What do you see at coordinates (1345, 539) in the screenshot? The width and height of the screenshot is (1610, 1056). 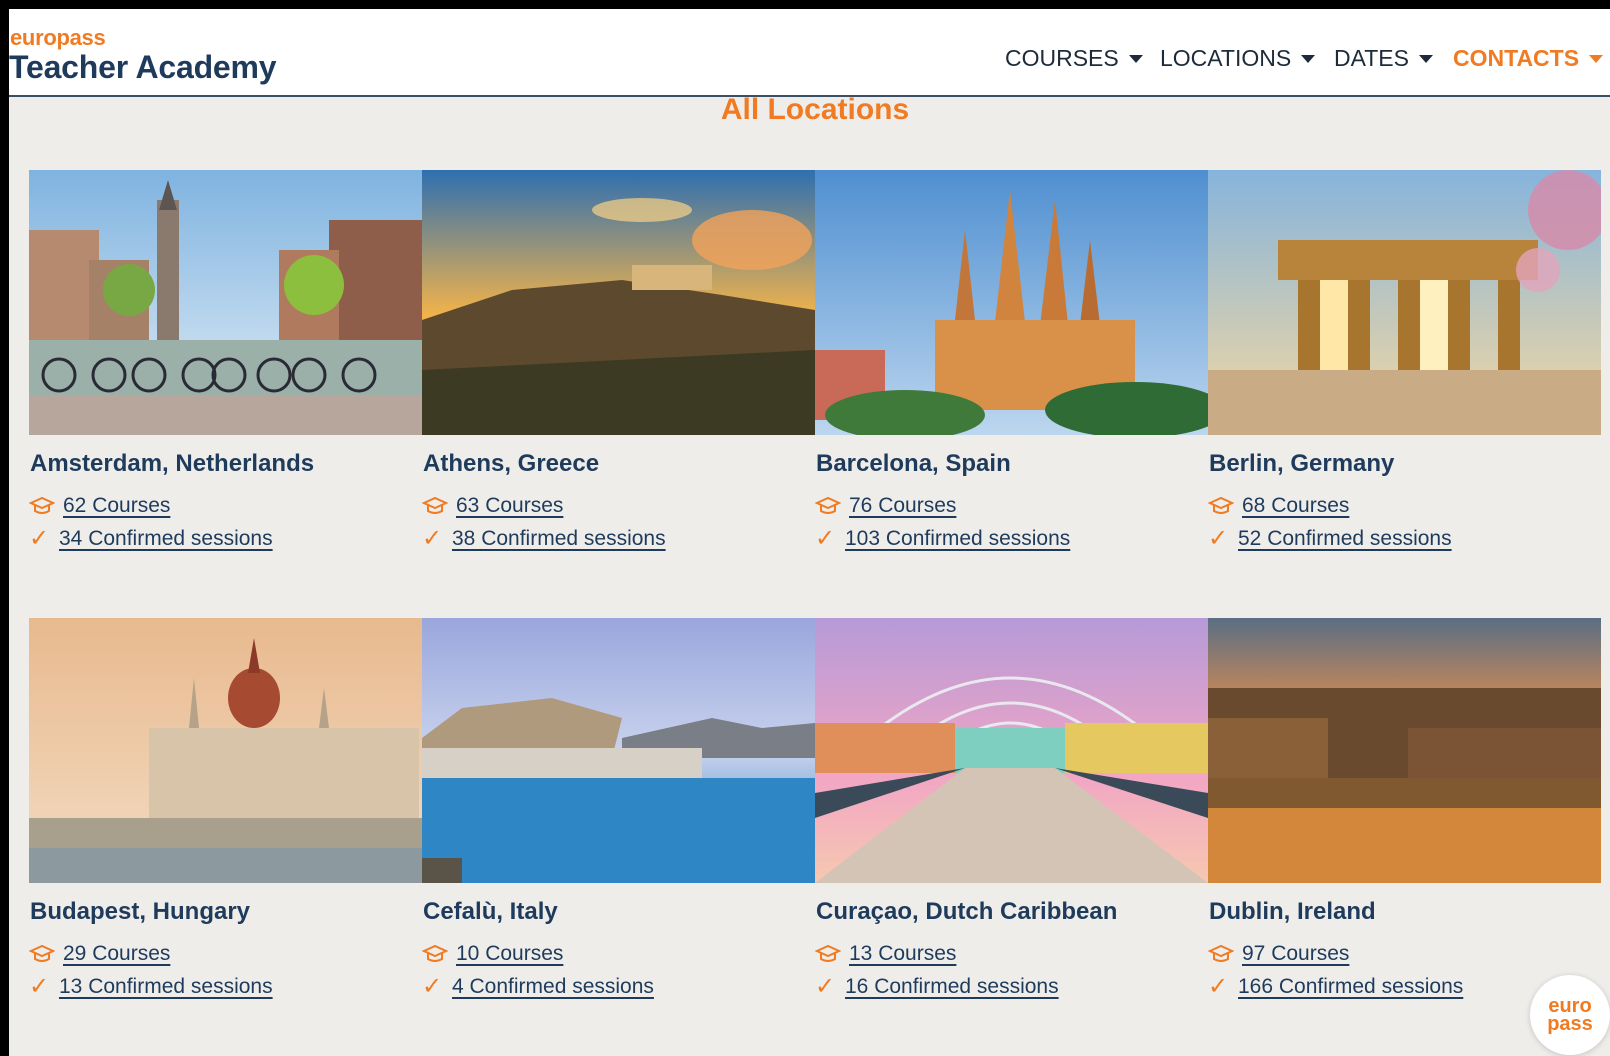 I see `sessions-count: 52 Confirmed sessions` at bounding box center [1345, 539].